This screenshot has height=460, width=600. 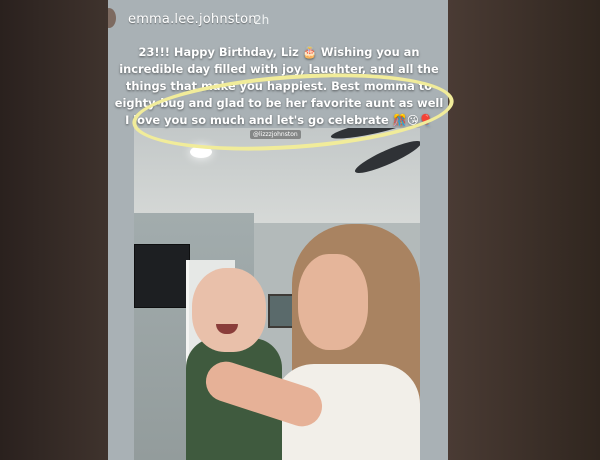 I want to click on baby-face, so click(x=229, y=310).